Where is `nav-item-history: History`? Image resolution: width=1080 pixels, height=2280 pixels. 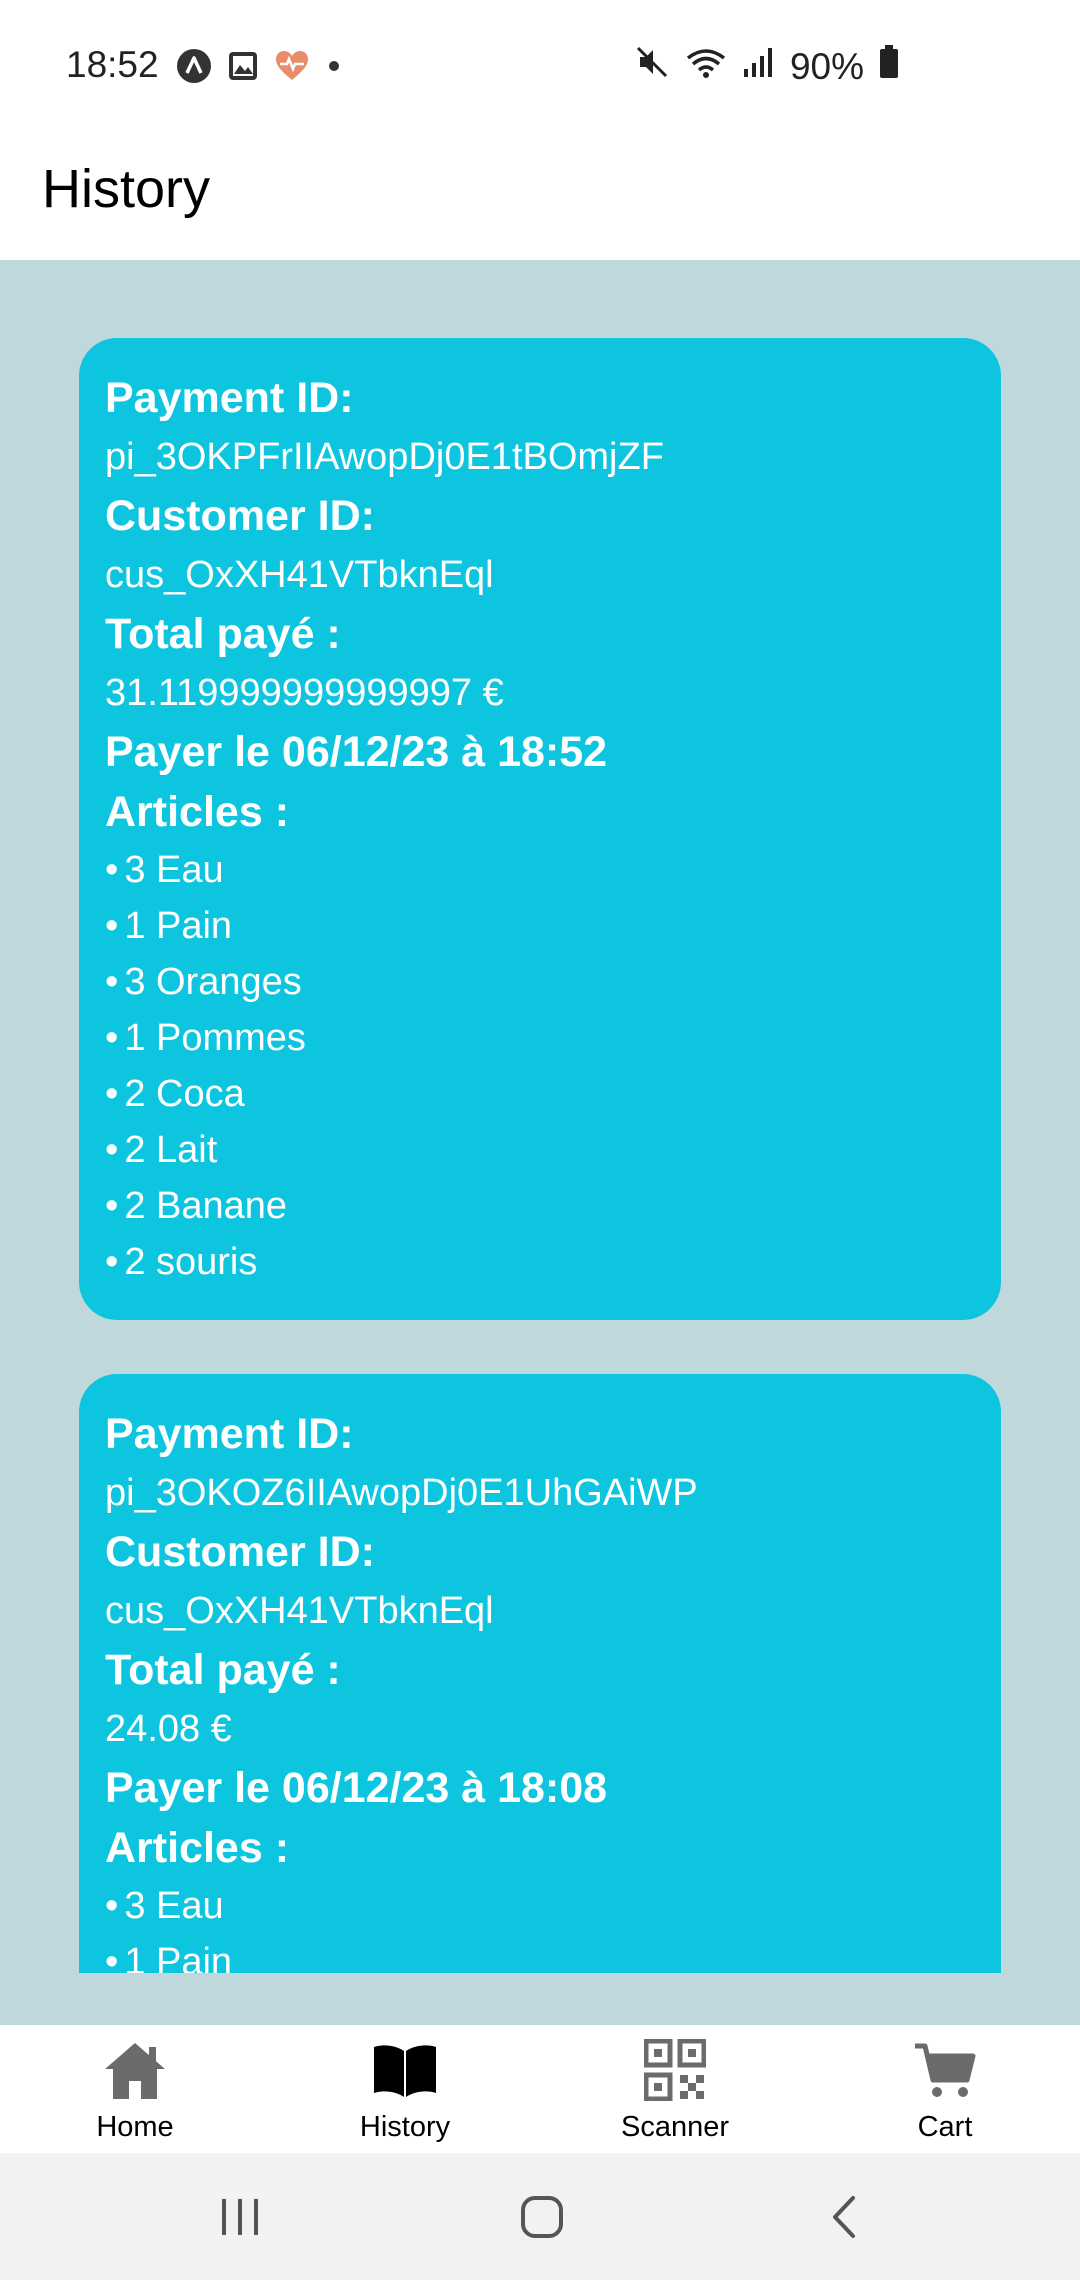
nav-item-history: History is located at coordinates (405, 2089).